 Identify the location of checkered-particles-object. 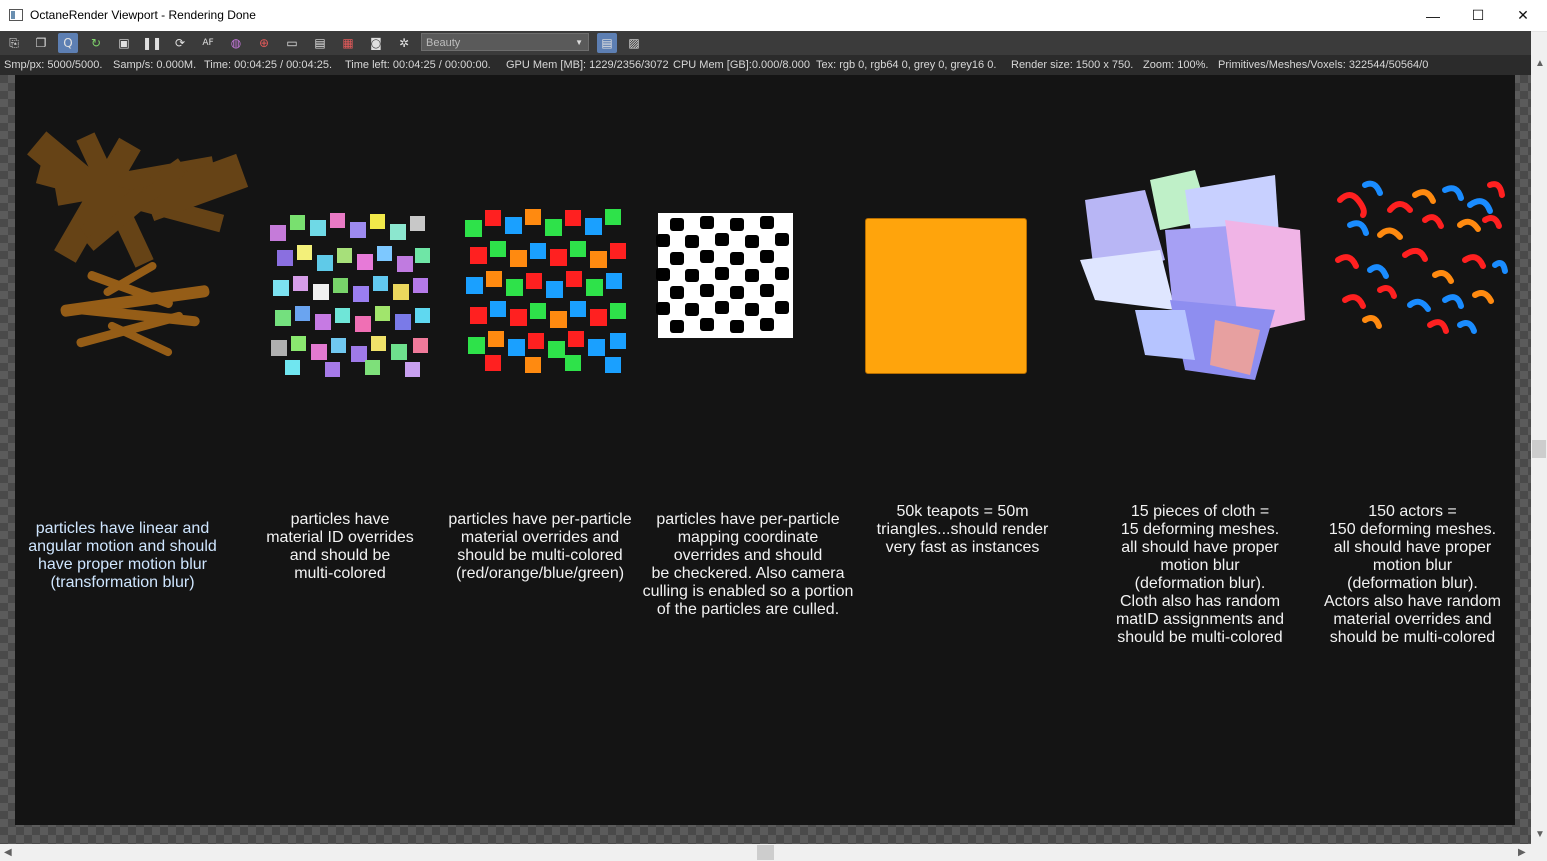
(724, 275).